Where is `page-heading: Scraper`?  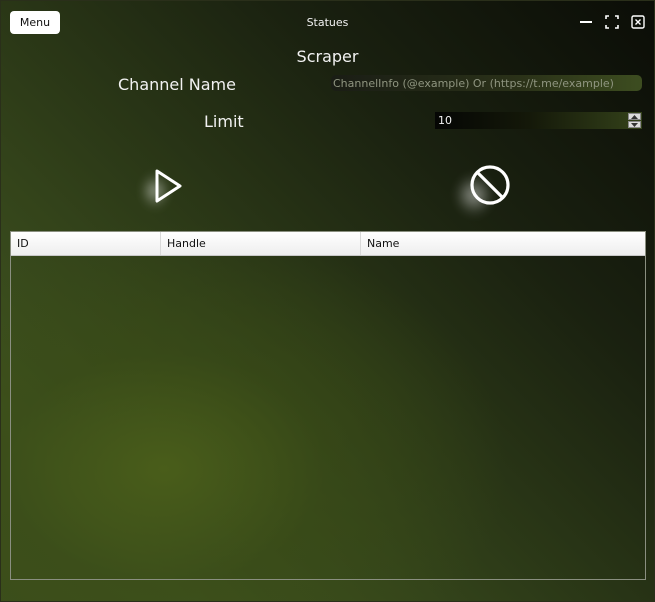 page-heading: Scraper is located at coordinates (327, 56).